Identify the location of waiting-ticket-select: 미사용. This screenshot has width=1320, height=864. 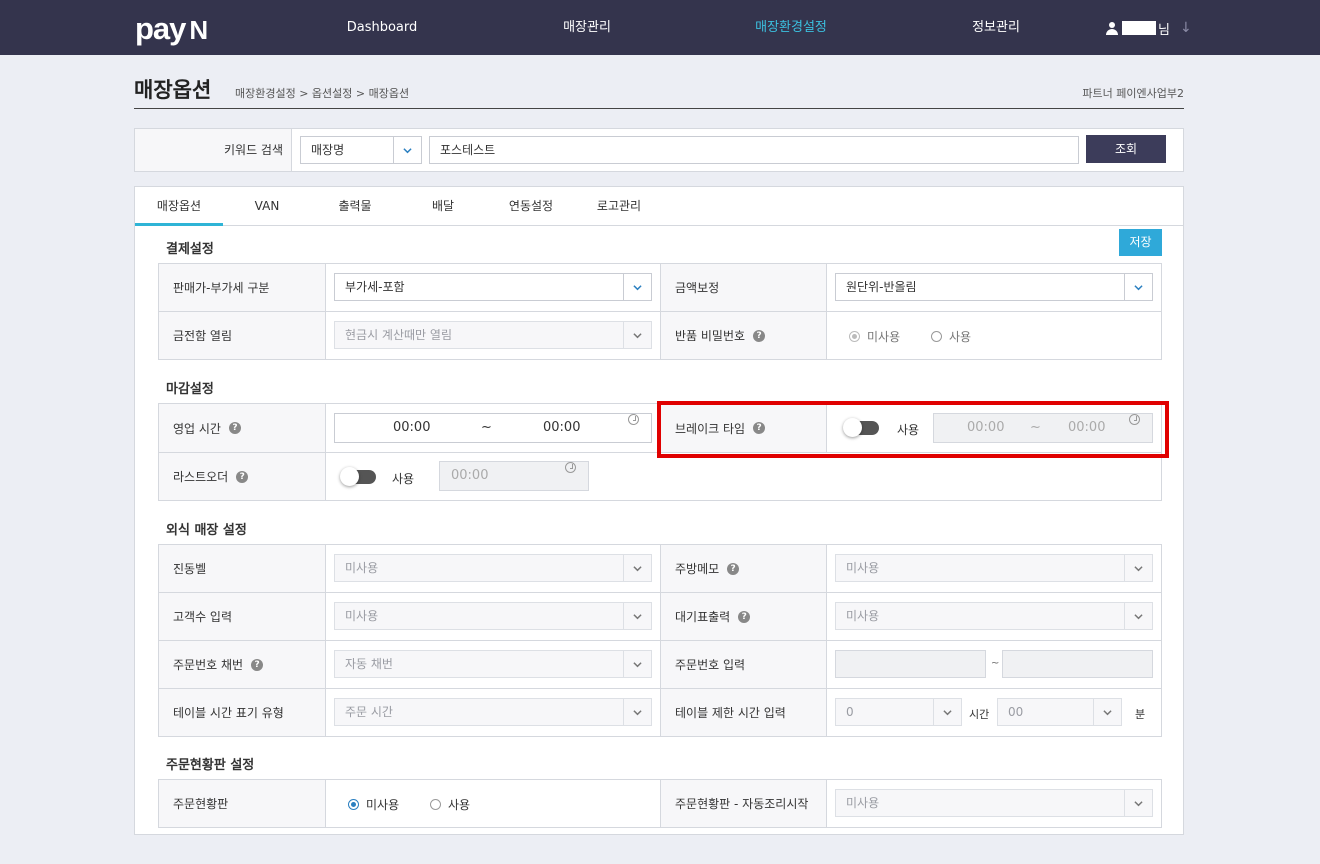
(994, 616).